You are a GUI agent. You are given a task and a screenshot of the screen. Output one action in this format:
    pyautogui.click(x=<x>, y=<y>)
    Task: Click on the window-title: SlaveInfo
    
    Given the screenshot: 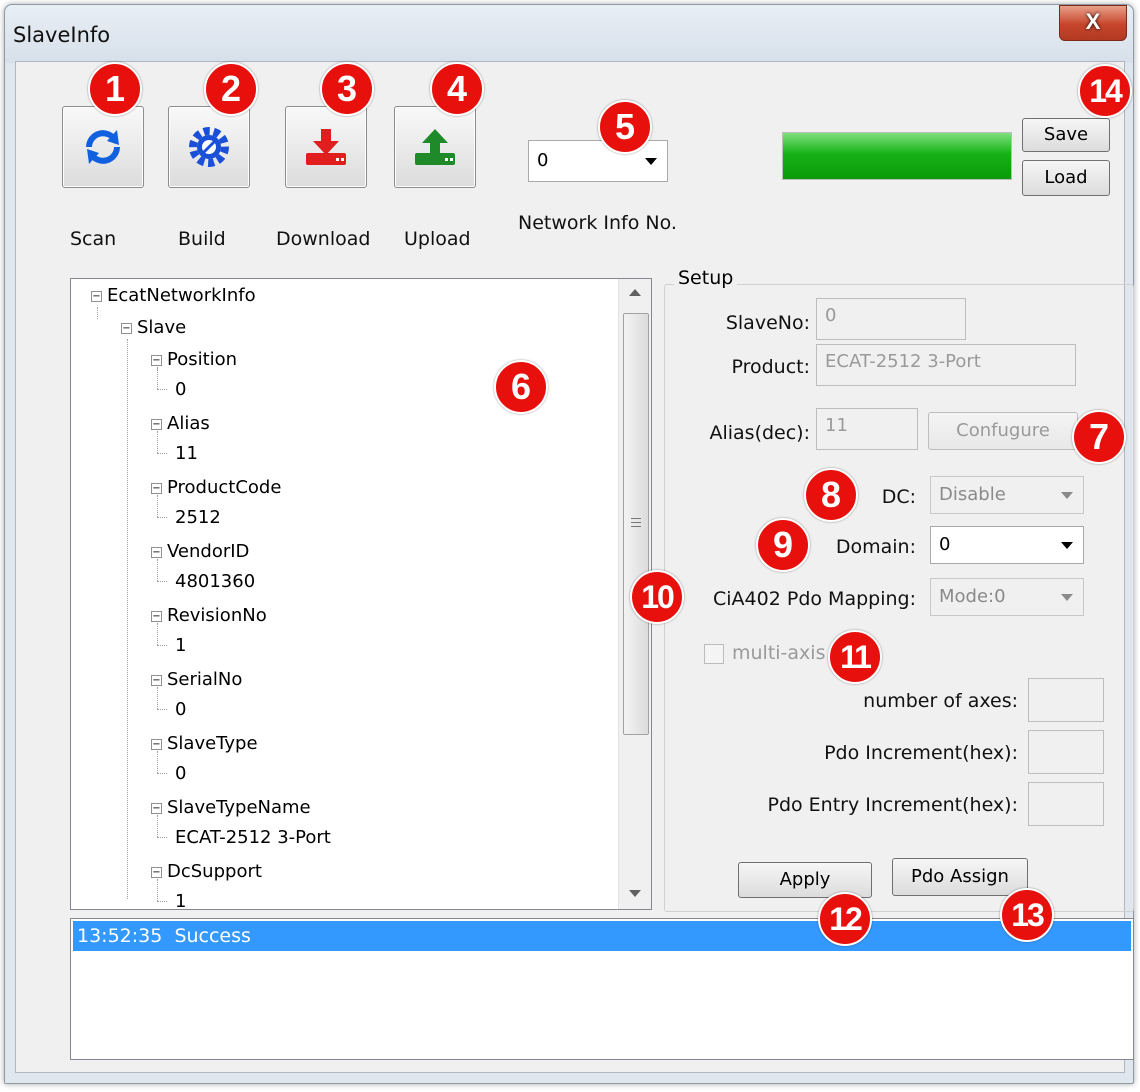 What is the action you would take?
    pyautogui.click(x=62, y=35)
    